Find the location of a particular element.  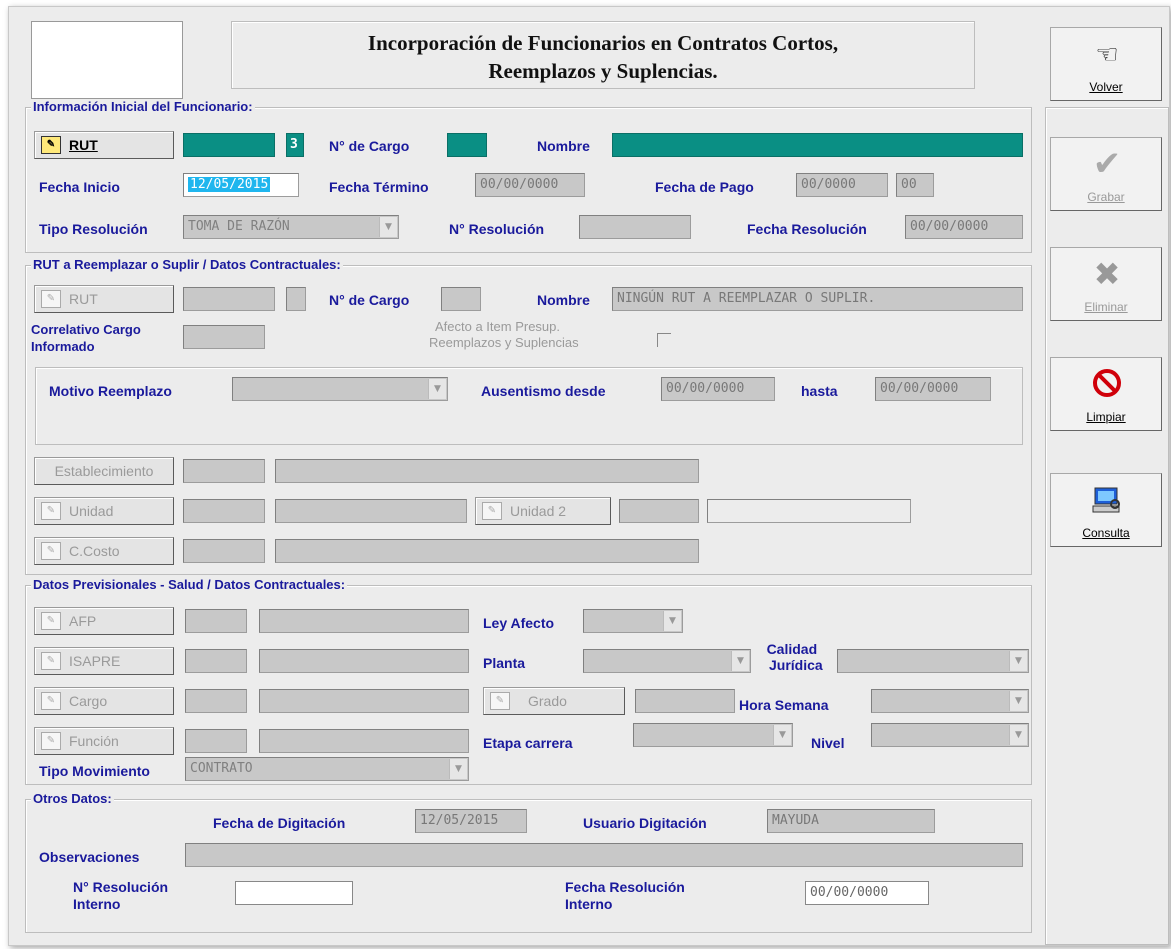

planta-label: Planta is located at coordinates (504, 663).